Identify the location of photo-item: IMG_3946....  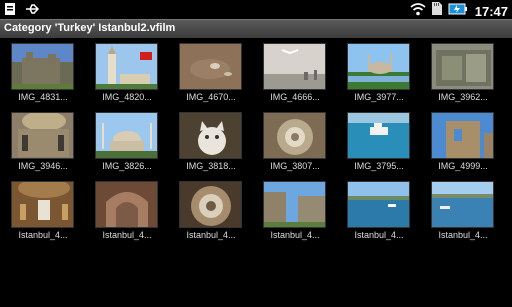
(43, 140).